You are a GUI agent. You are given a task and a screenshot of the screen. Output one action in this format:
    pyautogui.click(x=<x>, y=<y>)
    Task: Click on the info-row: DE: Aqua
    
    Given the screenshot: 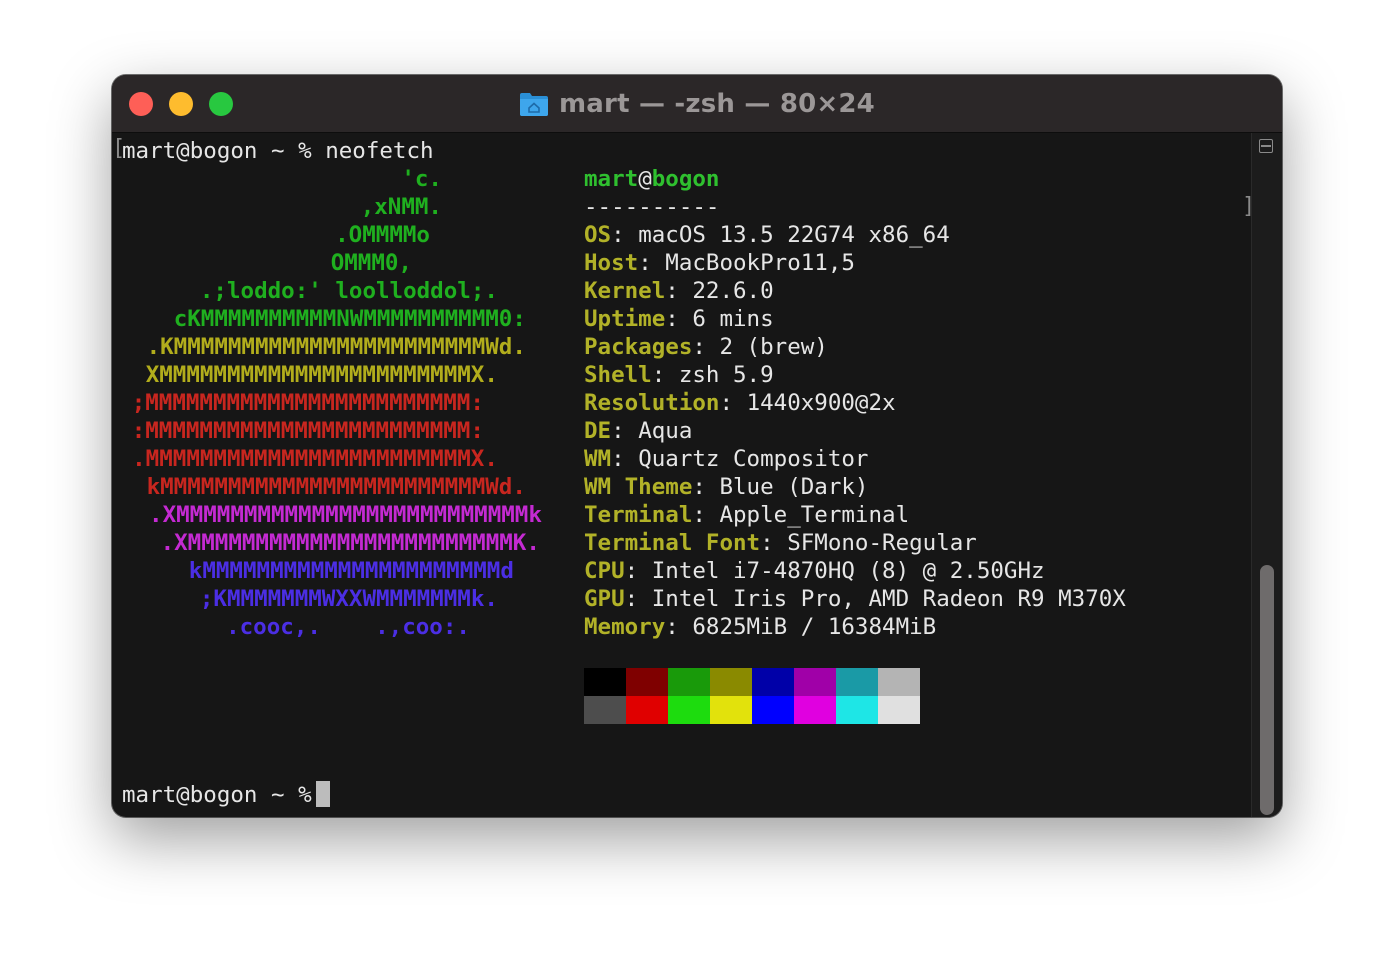 What is the action you would take?
    pyautogui.click(x=638, y=431)
    